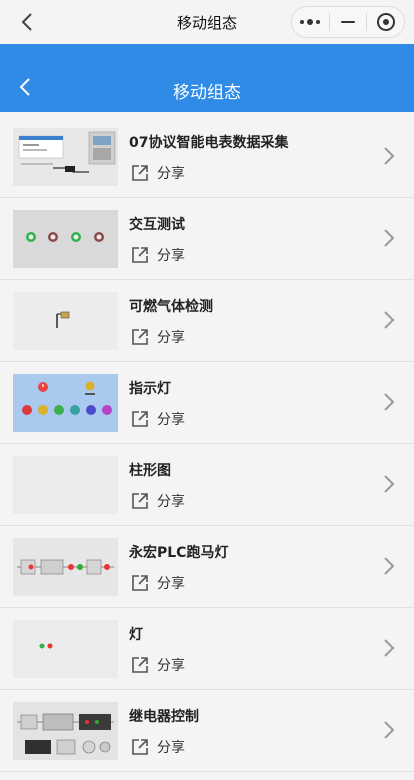 This screenshot has height=780, width=414. What do you see at coordinates (209, 143) in the screenshot?
I see `item-title: 07协议智能电表数据采集` at bounding box center [209, 143].